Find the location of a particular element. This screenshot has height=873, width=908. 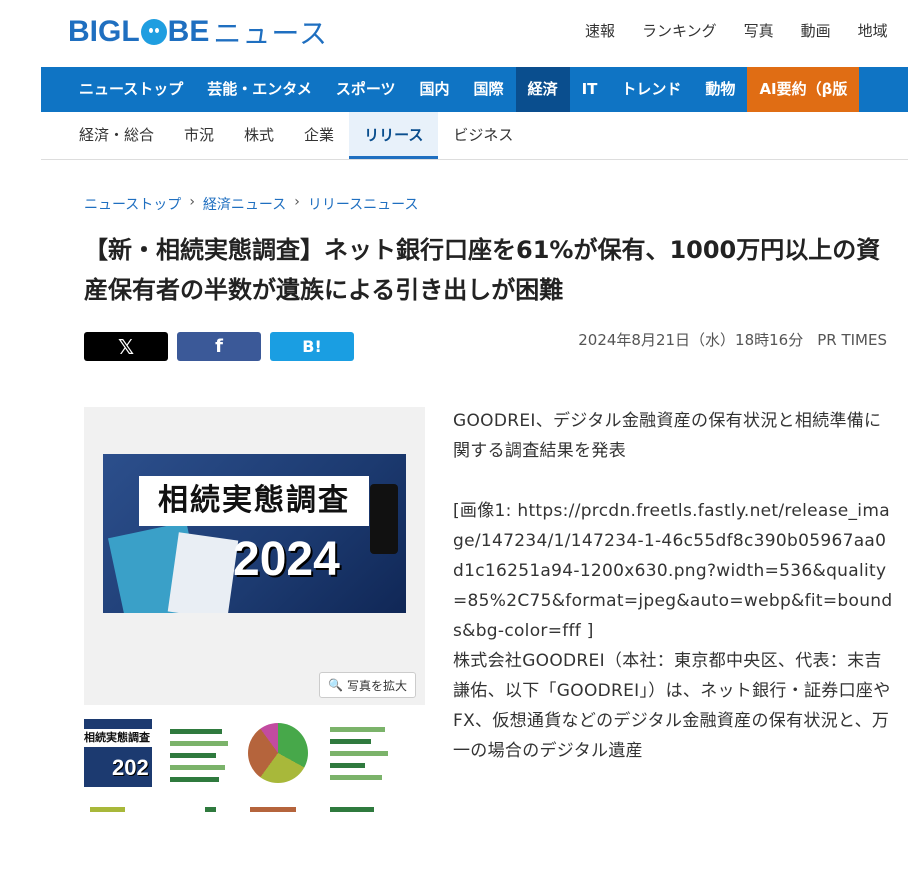

nav-item-ai-summary: AI要約（β版 is located at coordinates (803, 89).